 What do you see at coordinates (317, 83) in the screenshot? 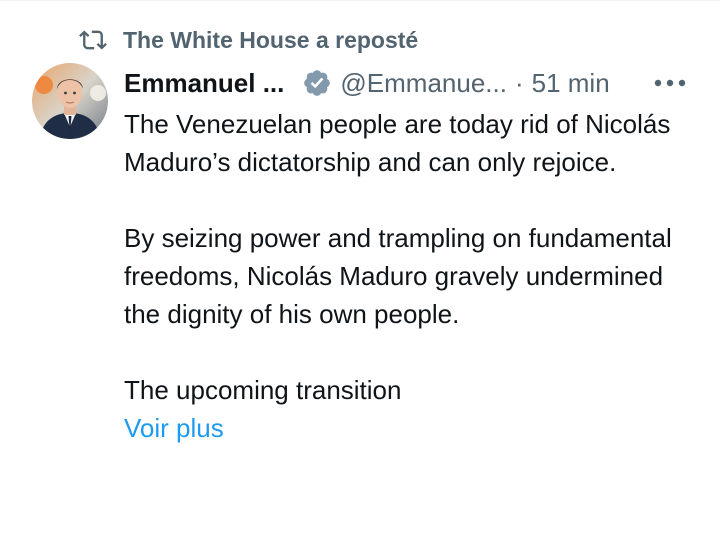
I see `verified-badge-icon` at bounding box center [317, 83].